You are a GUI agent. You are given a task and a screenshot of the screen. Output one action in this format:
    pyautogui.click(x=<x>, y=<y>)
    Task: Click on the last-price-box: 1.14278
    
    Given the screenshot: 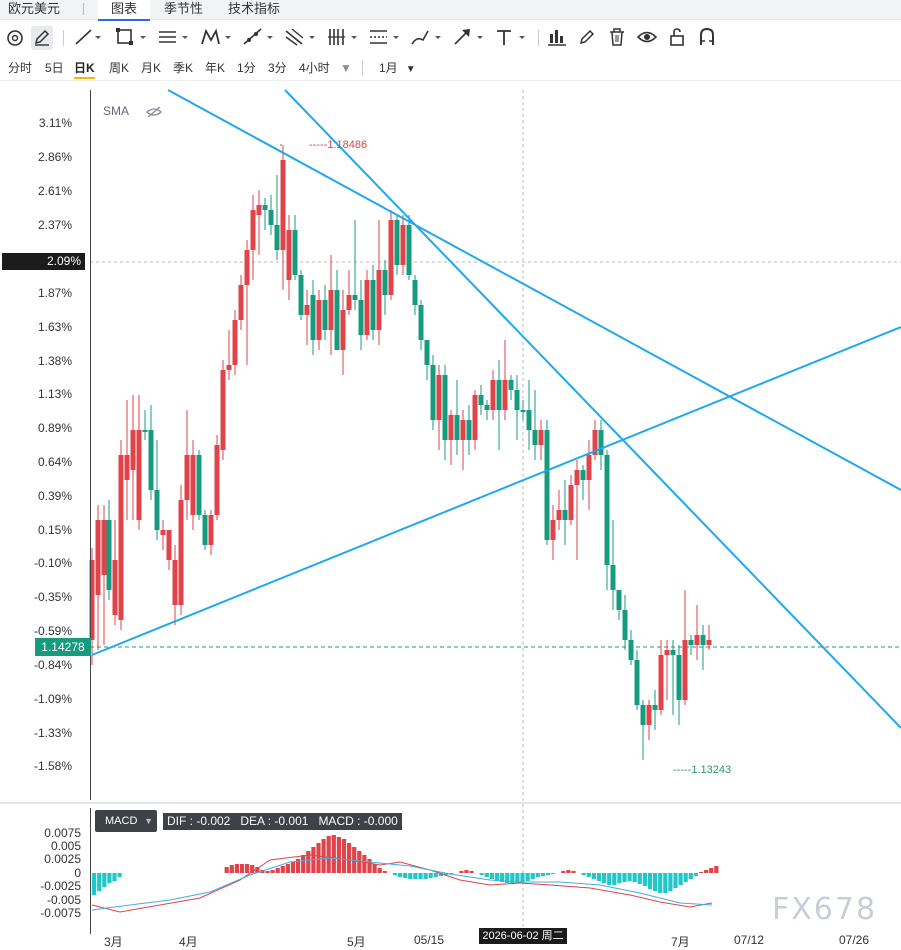 What is the action you would take?
    pyautogui.click(x=63, y=647)
    